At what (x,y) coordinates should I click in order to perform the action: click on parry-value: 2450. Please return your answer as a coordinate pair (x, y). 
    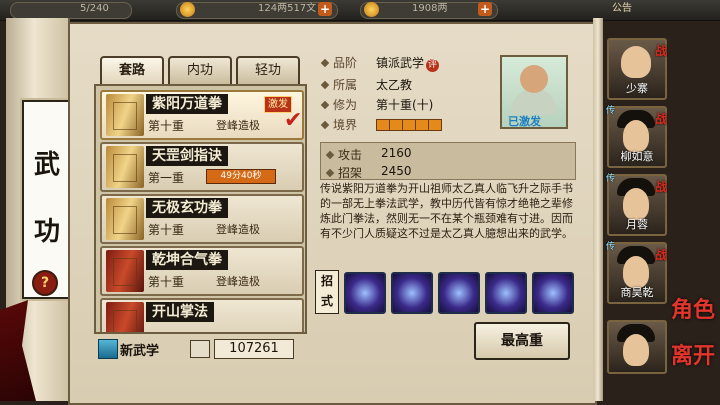
    Looking at the image, I should click on (396, 171).